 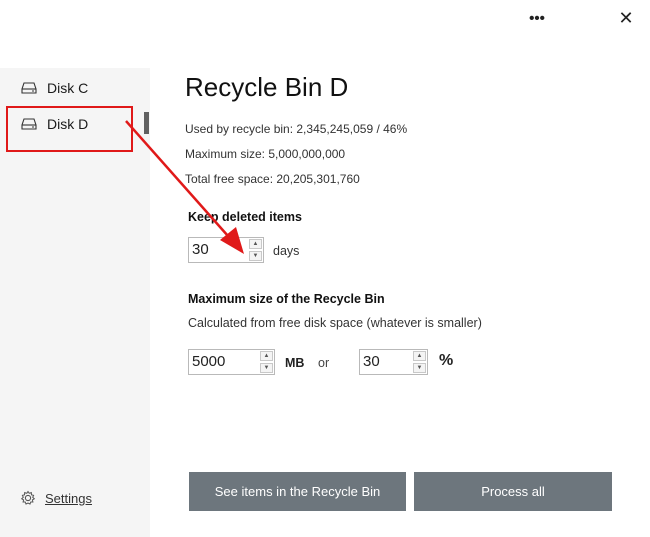 I want to click on settings-link: Settings, so click(x=56, y=498).